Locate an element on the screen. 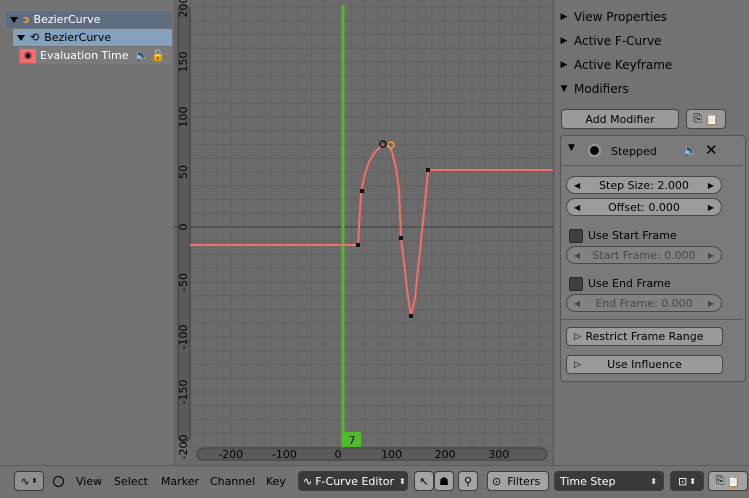  cursor-icon: ↖ is located at coordinates (424, 481).